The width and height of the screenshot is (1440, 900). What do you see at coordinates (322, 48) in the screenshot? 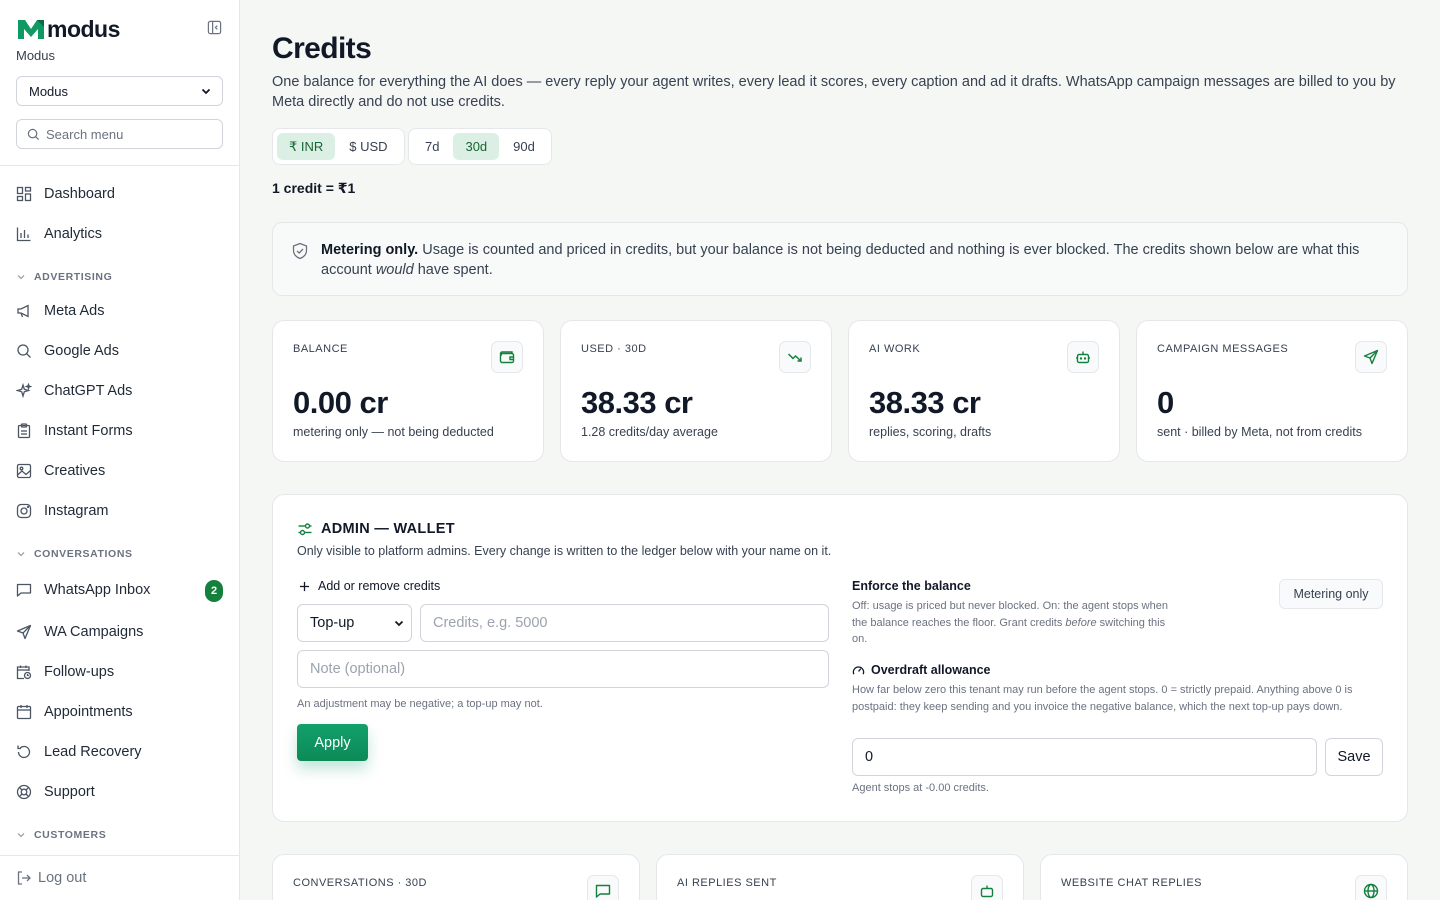
I see `page-title: Credits` at bounding box center [322, 48].